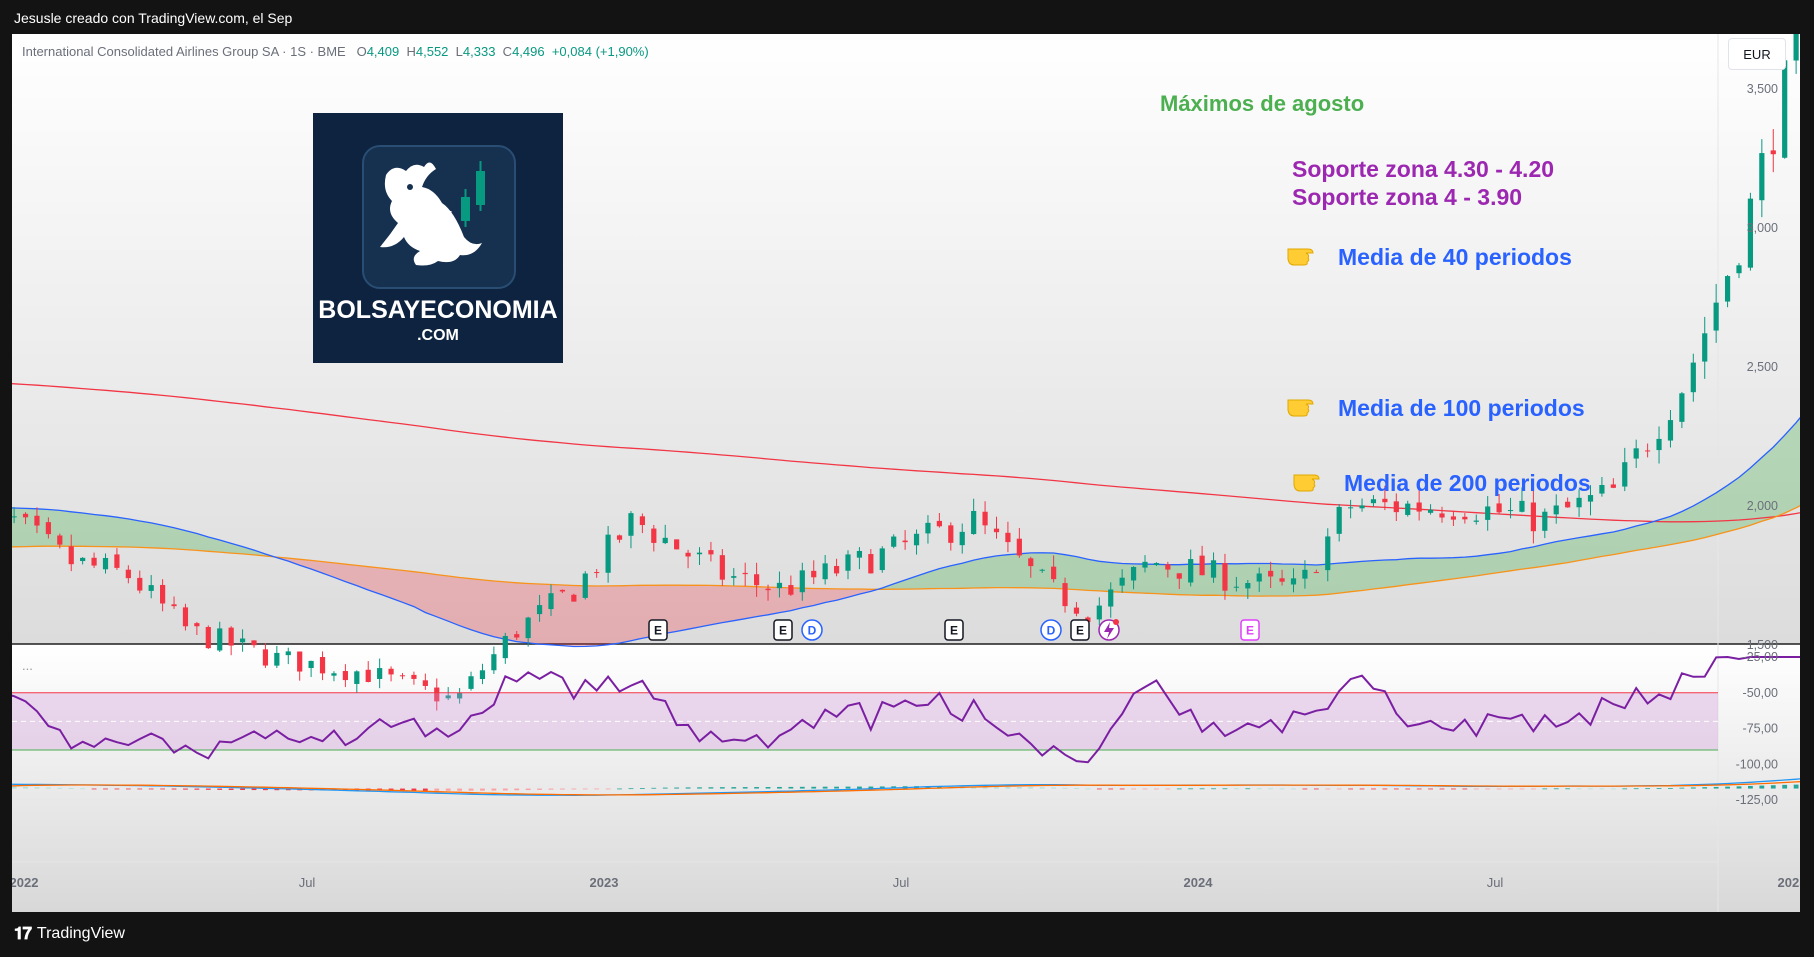 The image size is (1814, 957). What do you see at coordinates (411, 51) in the screenshot?
I see `legend-high-label: H` at bounding box center [411, 51].